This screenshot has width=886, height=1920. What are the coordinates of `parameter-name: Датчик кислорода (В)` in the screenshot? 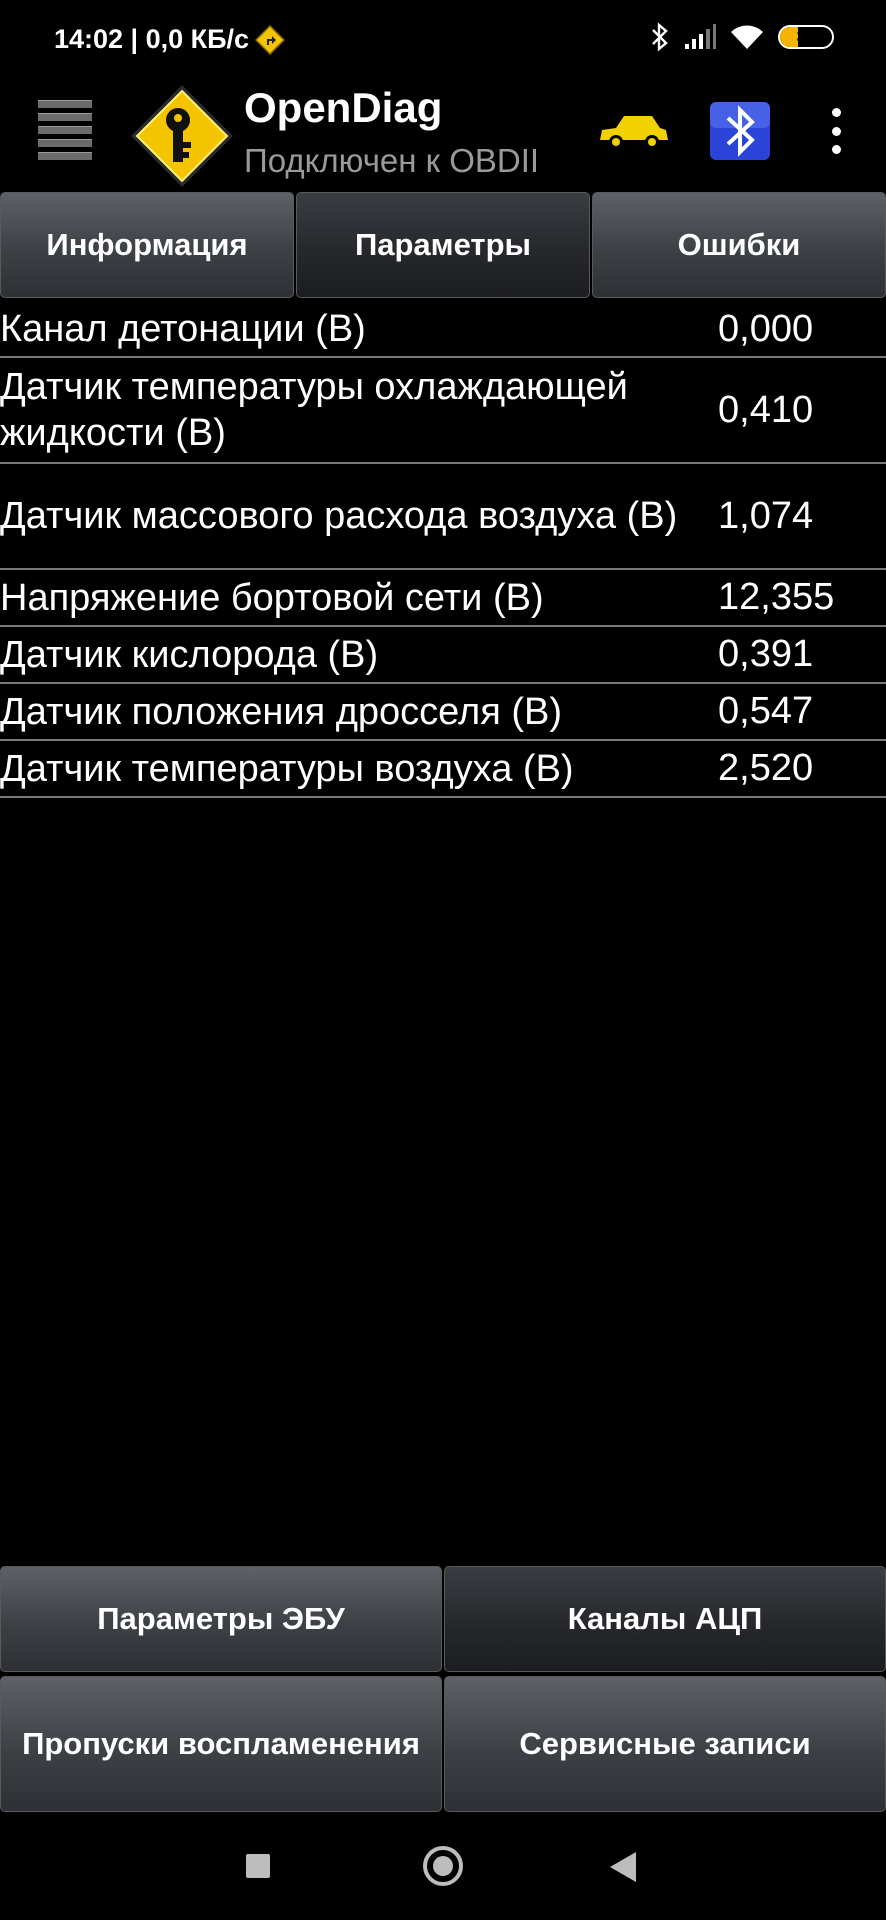 It's located at (189, 654).